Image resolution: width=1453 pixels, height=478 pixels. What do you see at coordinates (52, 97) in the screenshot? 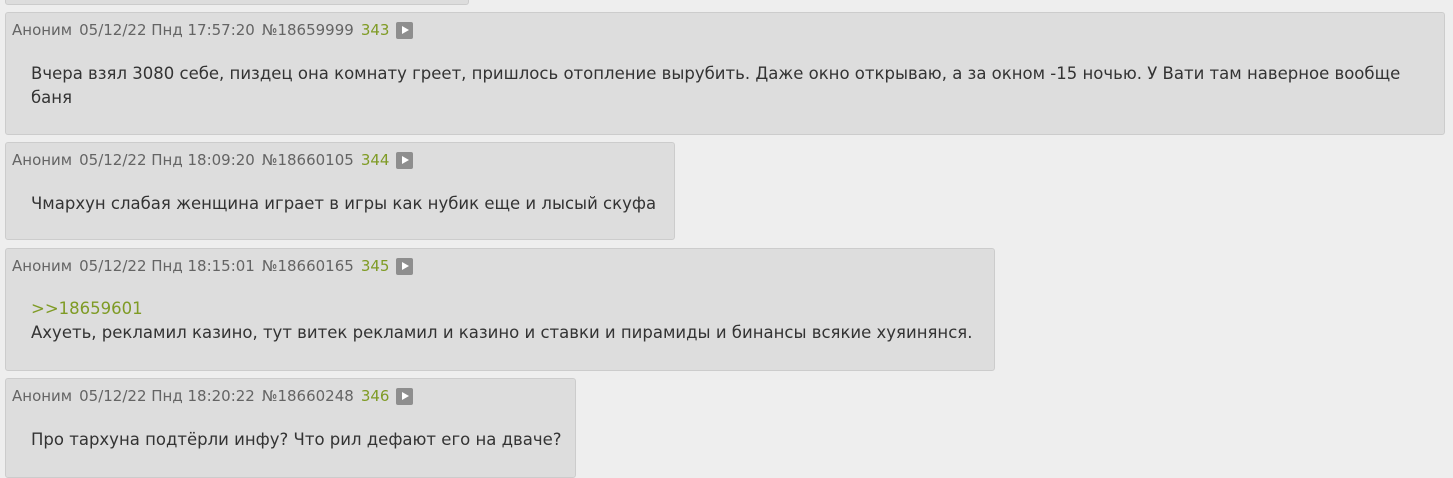
I see `post-text-line: баня` at bounding box center [52, 97].